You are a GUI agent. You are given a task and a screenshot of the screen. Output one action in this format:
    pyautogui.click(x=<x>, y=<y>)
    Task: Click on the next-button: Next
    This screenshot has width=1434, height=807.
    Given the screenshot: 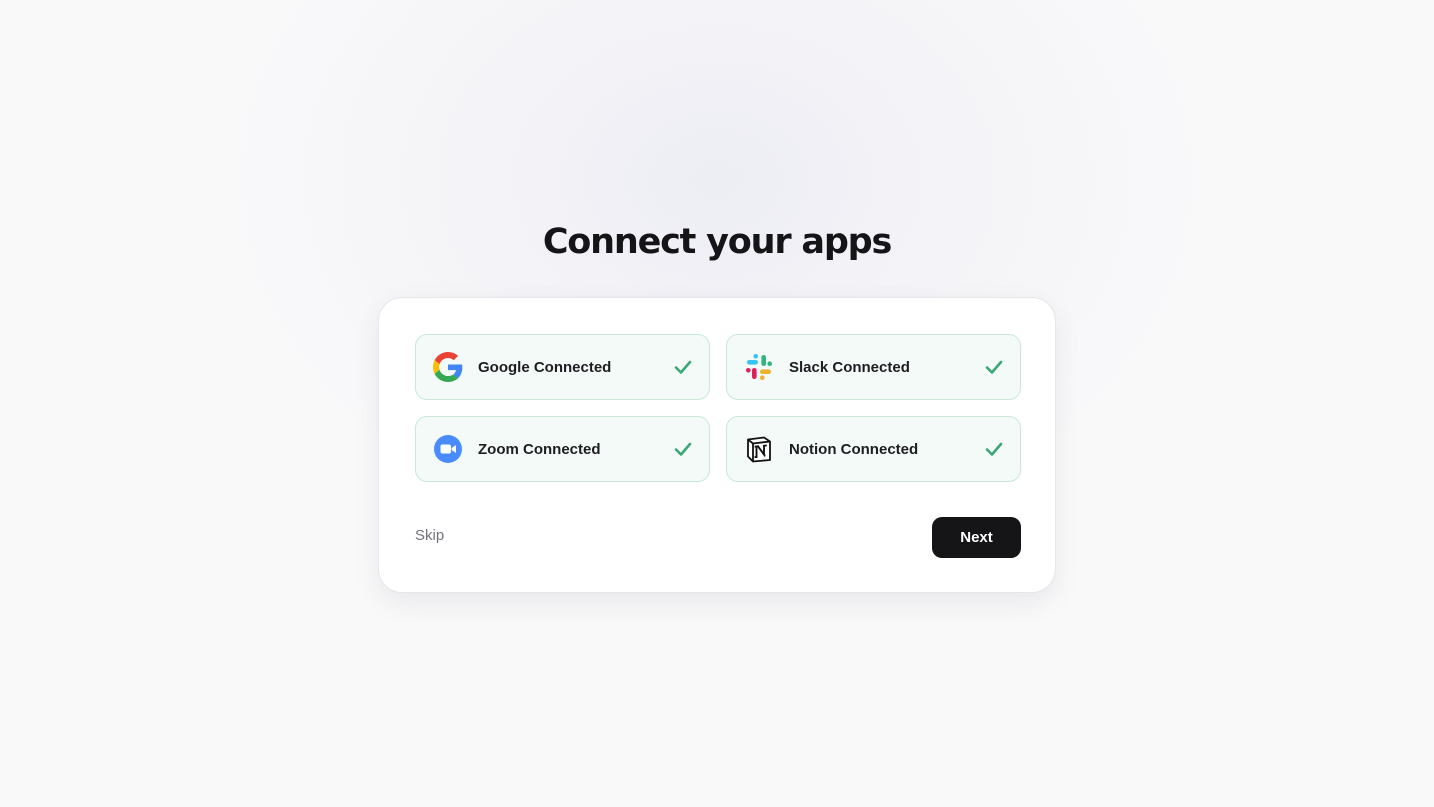 What is the action you would take?
    pyautogui.click(x=976, y=537)
    